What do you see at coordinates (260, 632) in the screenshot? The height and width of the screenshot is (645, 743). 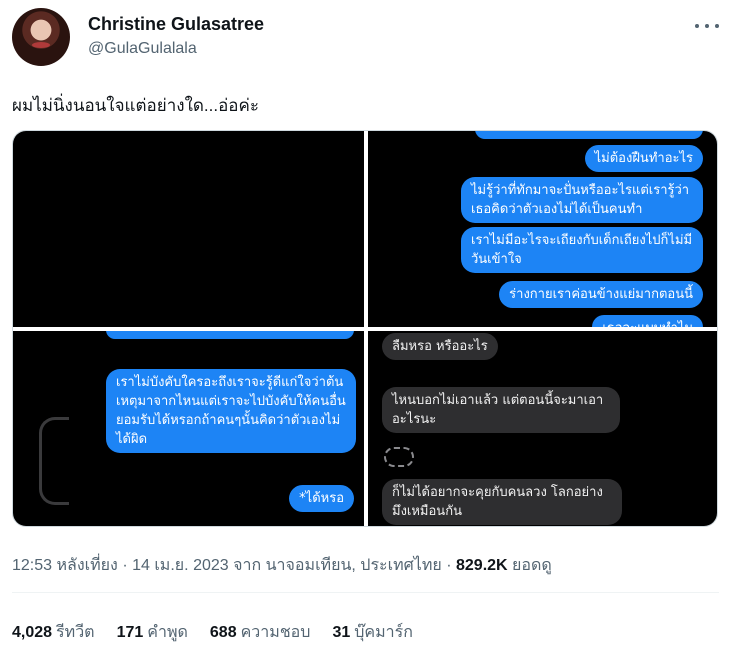 I see `likes-stat: 688 ความชอบ` at bounding box center [260, 632].